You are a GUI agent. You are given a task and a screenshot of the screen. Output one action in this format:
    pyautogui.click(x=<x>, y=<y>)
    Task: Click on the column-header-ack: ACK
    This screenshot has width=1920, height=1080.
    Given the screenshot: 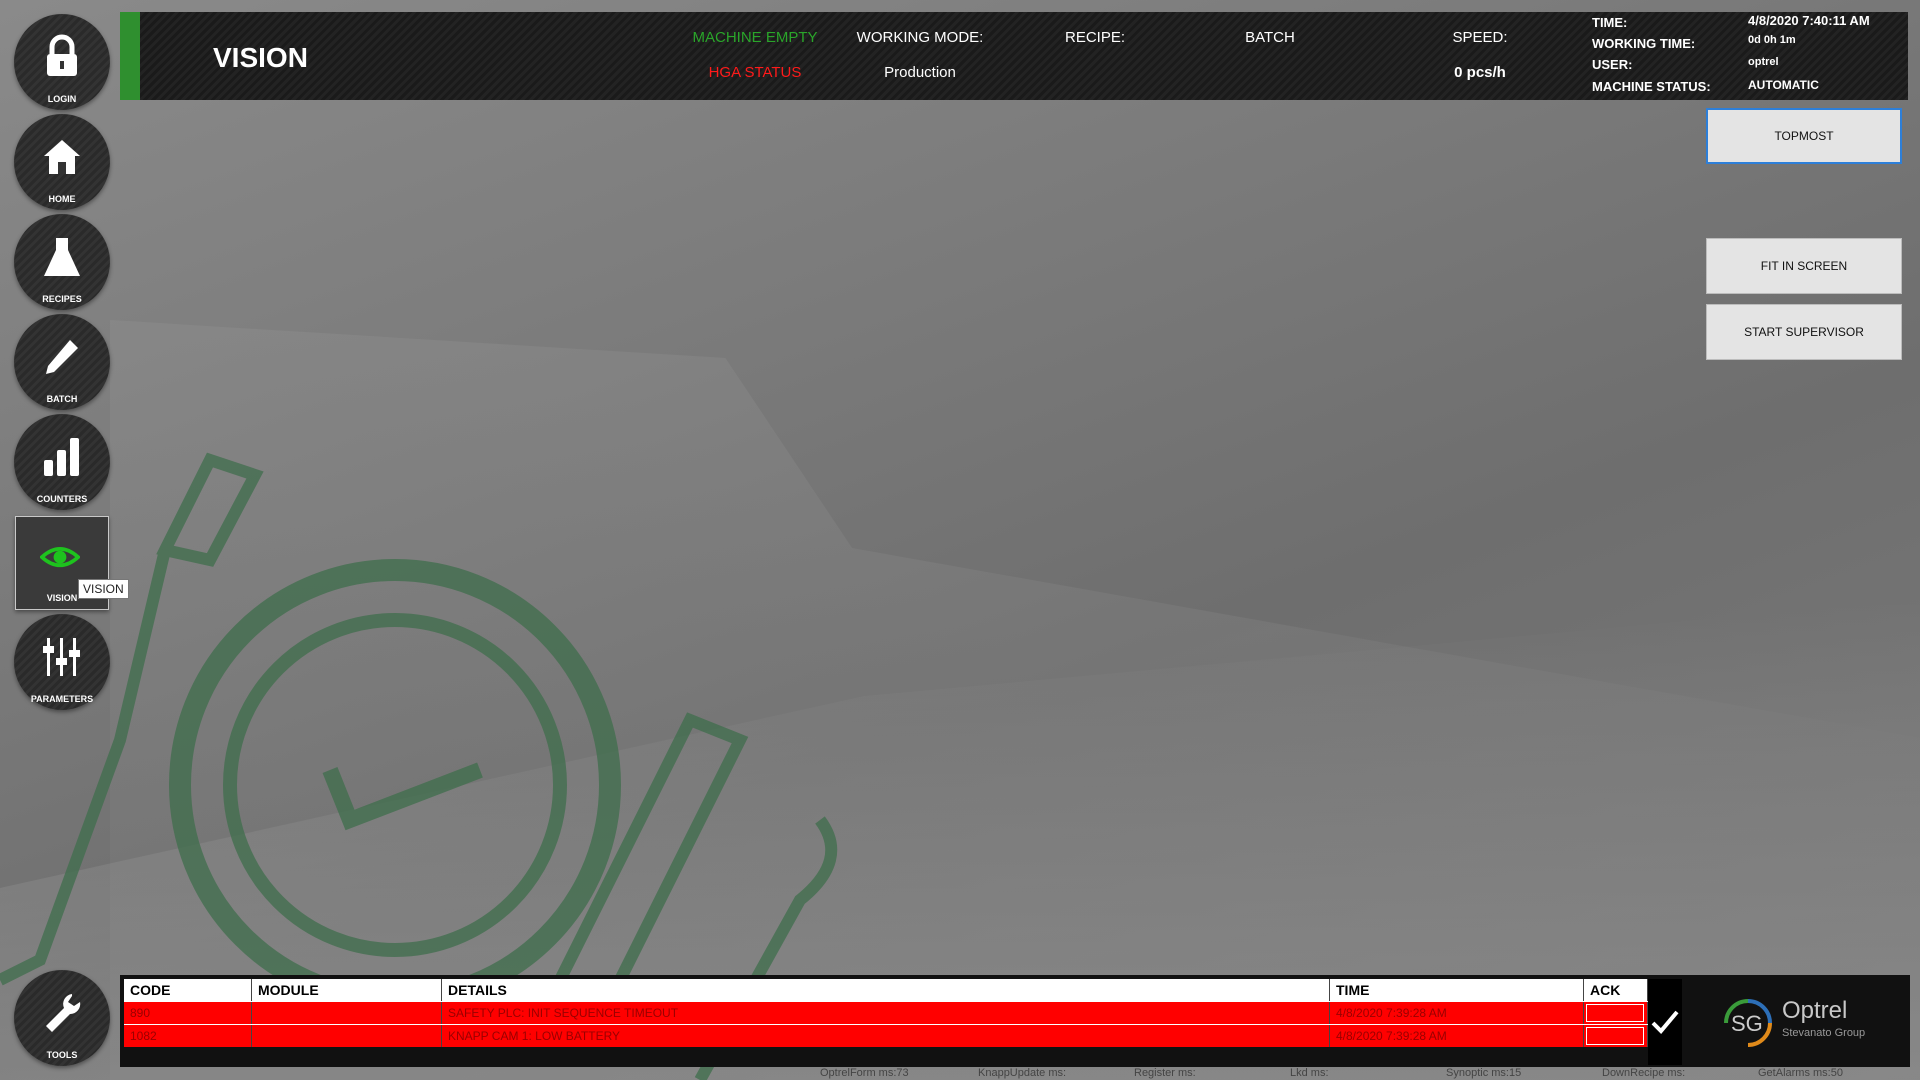 What is the action you would take?
    pyautogui.click(x=1616, y=990)
    